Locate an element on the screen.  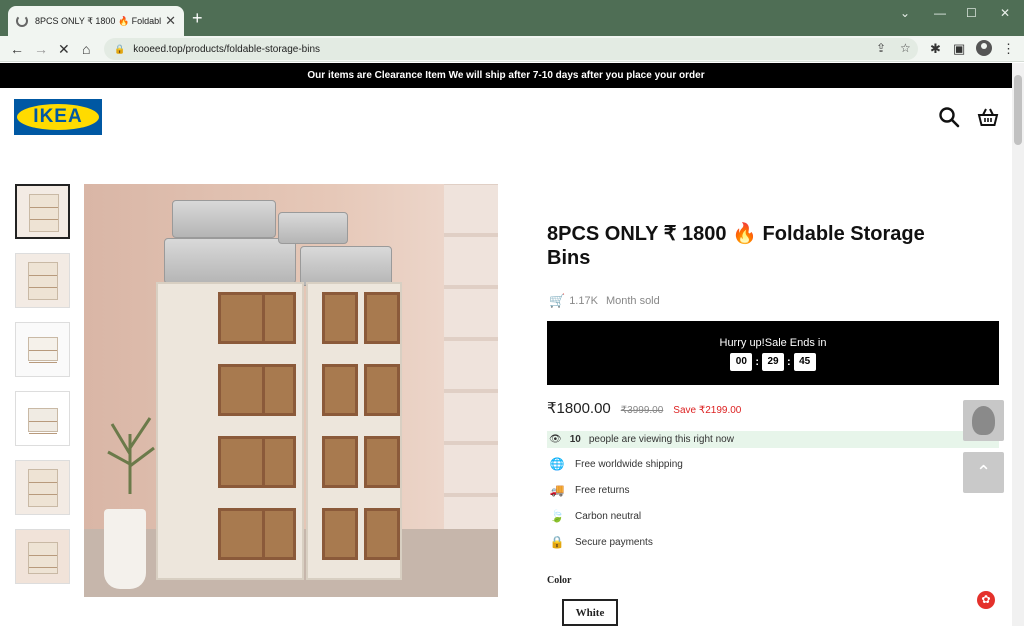
minimize-button: — is located at coordinates (940, 13).